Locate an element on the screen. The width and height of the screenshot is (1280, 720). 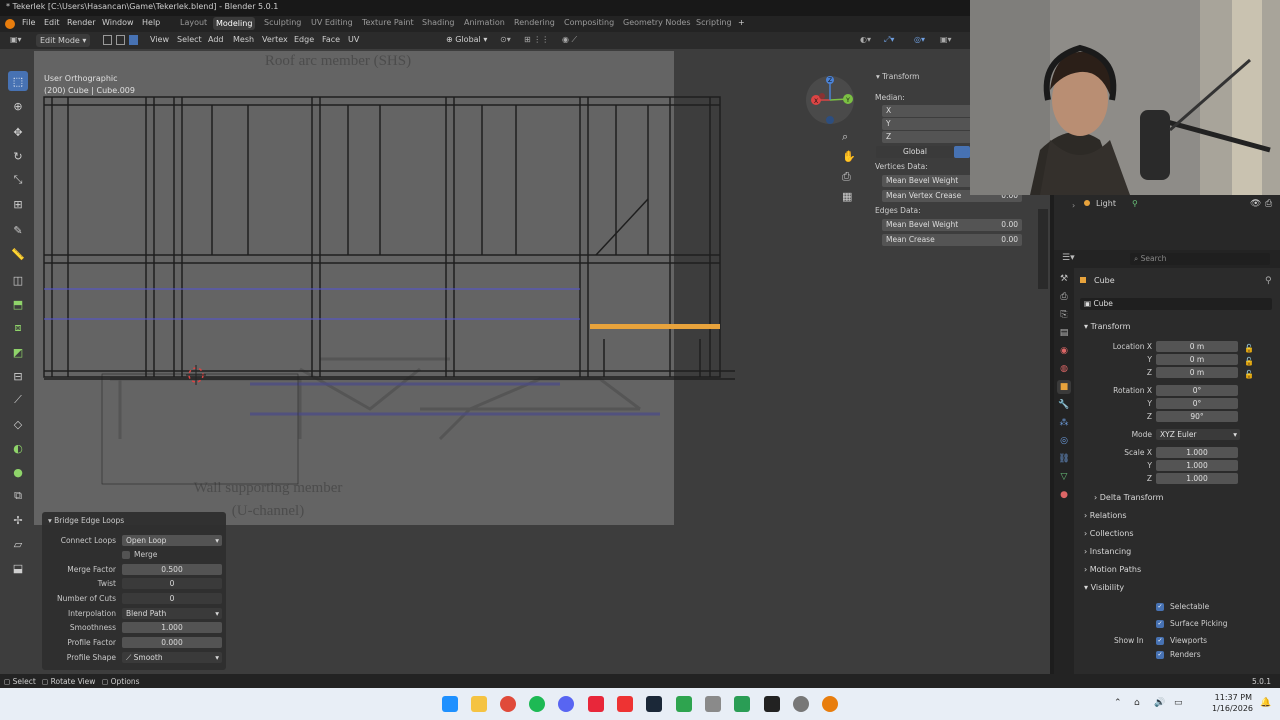
edge-slide-tool-icon: ⧉ is located at coordinates (18, 496).